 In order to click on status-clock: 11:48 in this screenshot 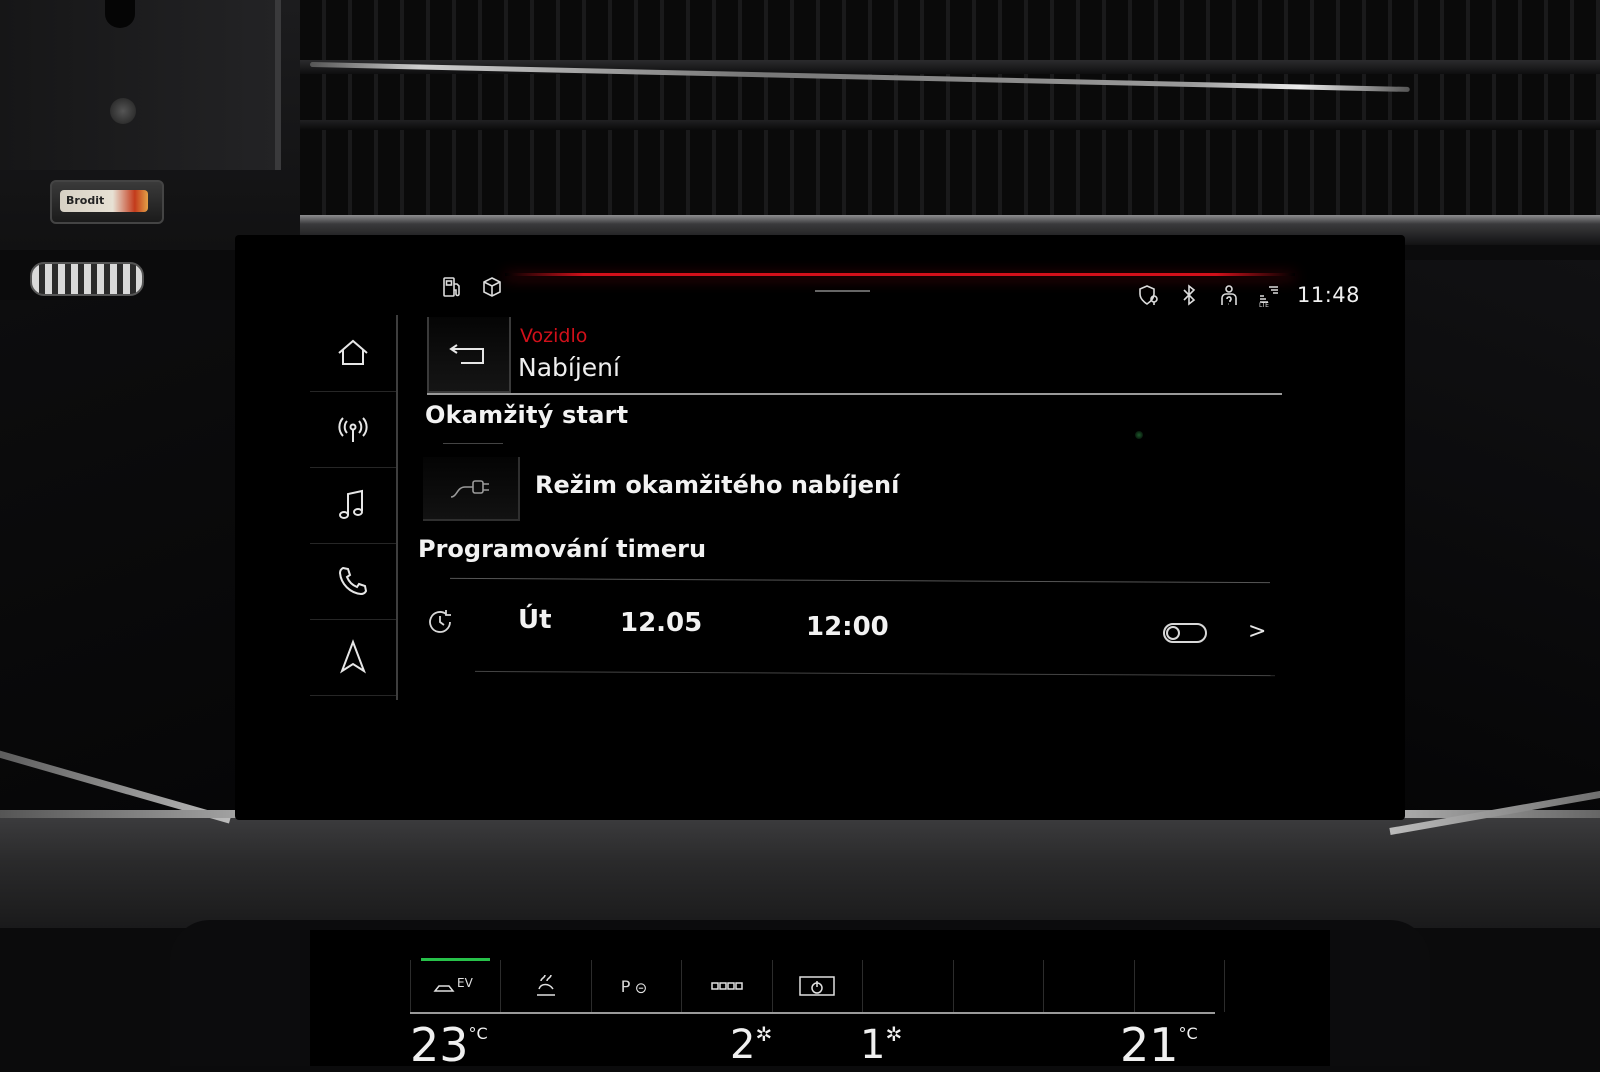, I will do `click(1328, 295)`.